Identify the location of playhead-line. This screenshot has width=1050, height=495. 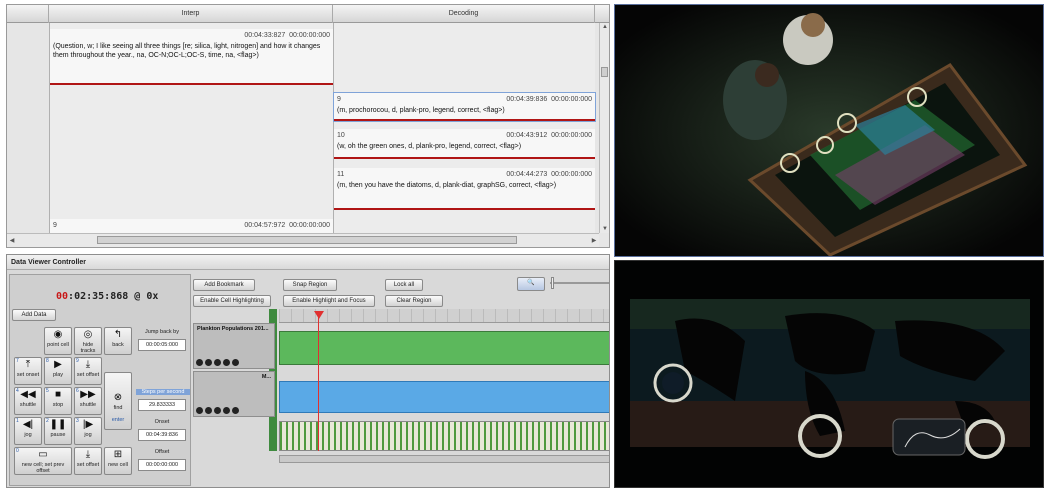
(318, 384).